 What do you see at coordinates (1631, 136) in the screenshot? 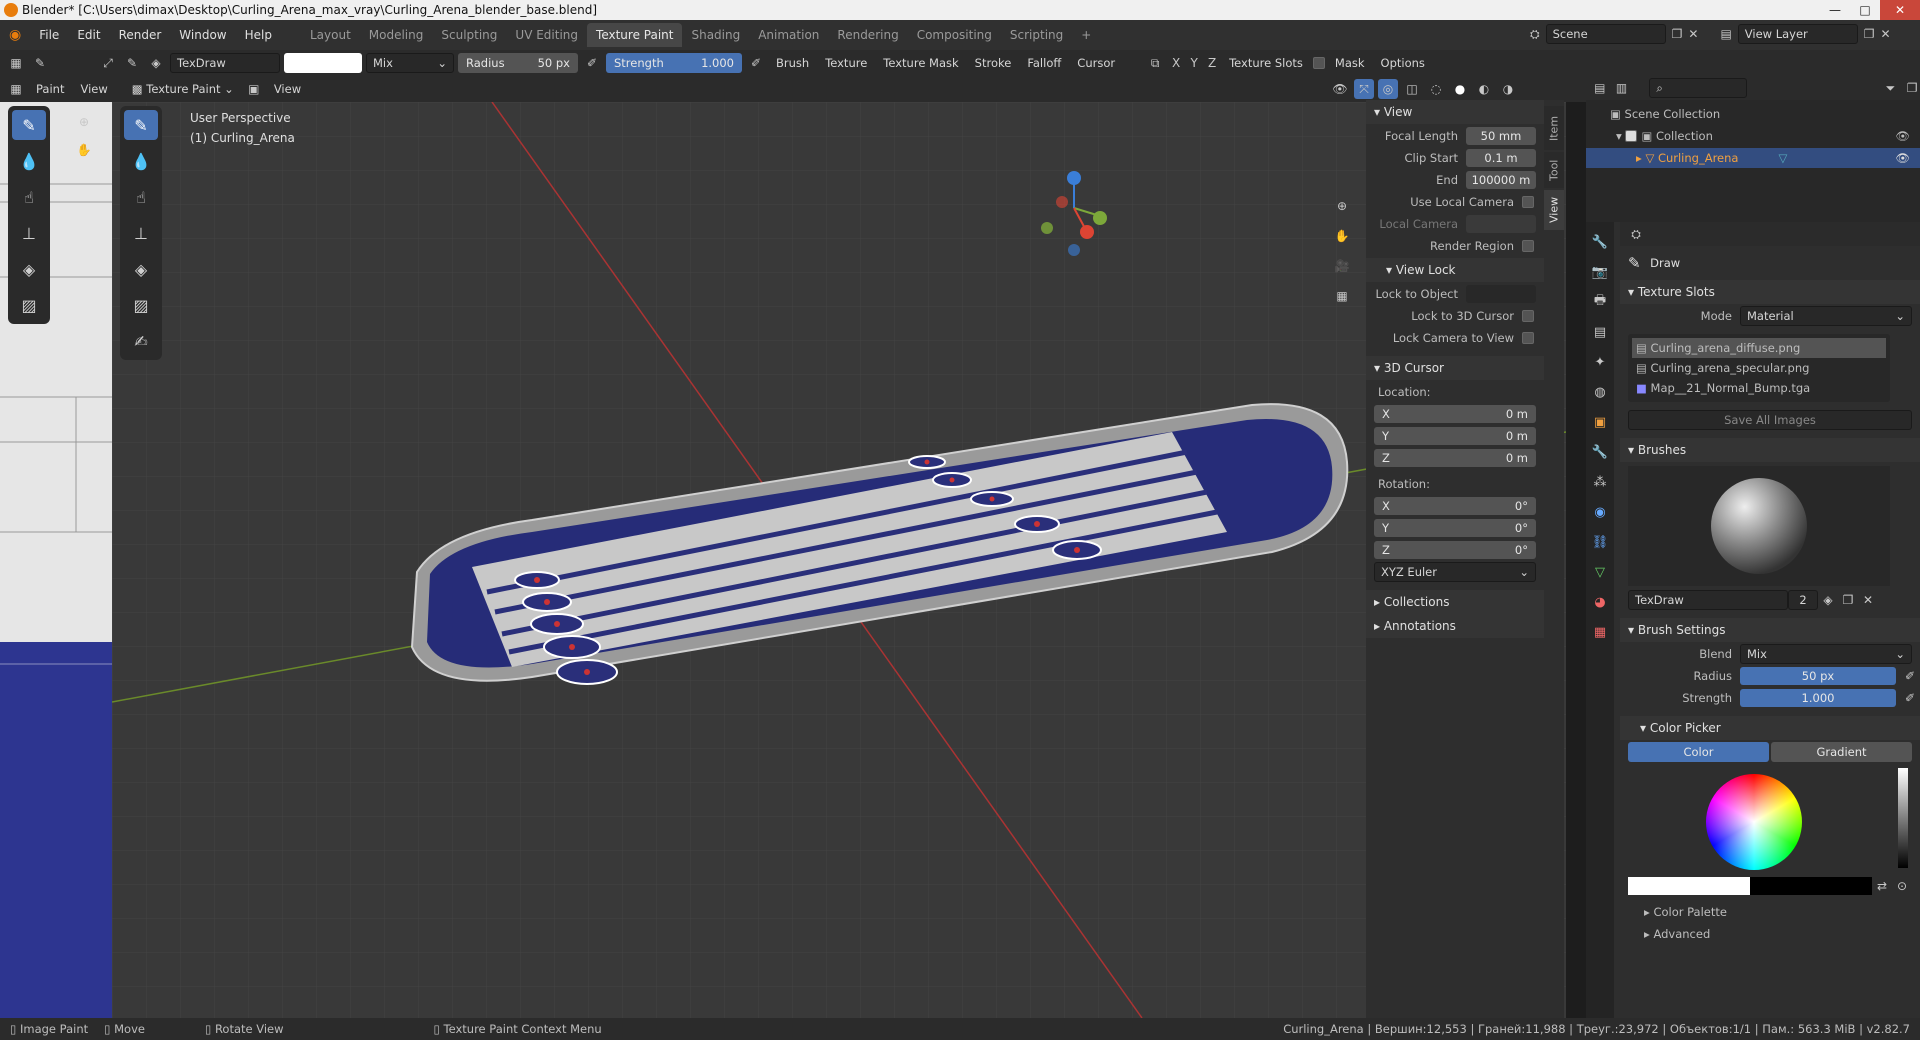
I see `collection-checkbox` at bounding box center [1631, 136].